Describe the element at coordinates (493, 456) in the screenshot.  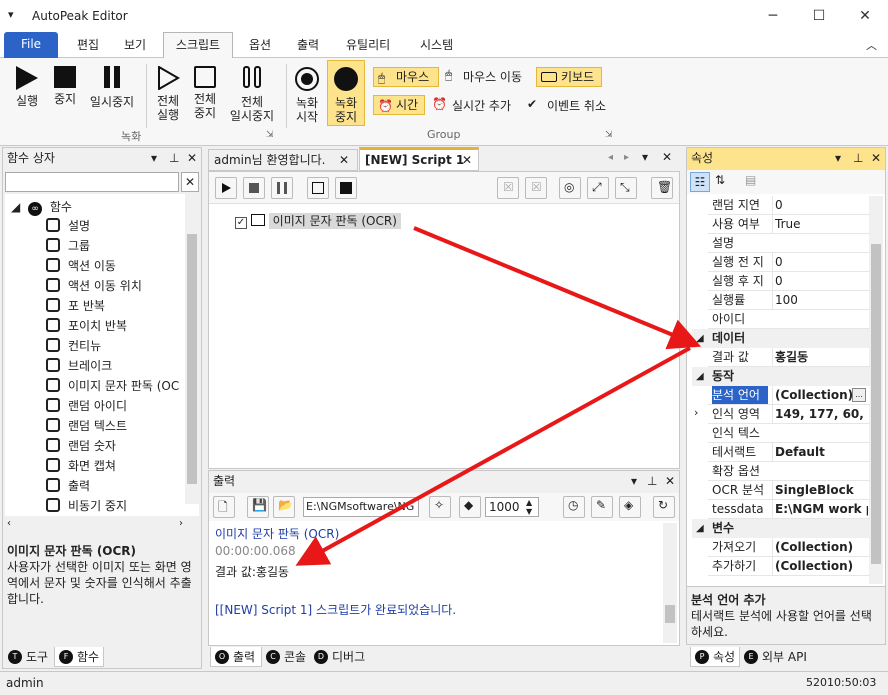
I see `arrow-to-output` at that location.